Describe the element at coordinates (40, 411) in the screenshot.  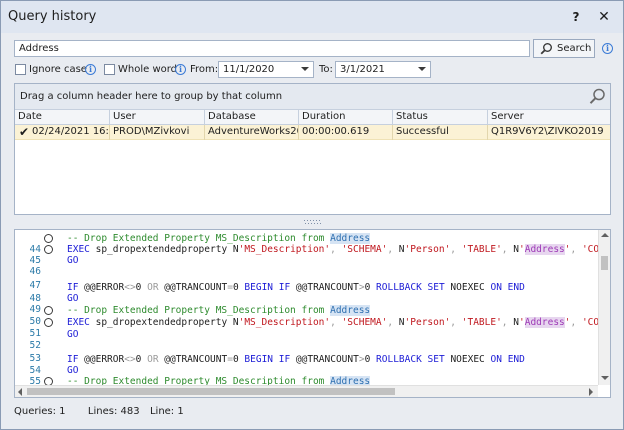
I see `status-queries: Queries: 1` at that location.